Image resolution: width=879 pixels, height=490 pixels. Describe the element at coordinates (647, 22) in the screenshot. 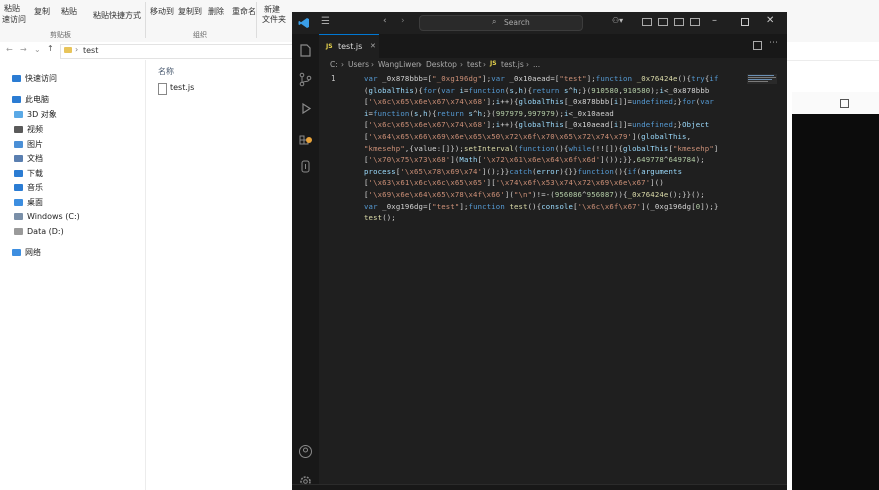

I see `layout-sidebar-icon` at that location.